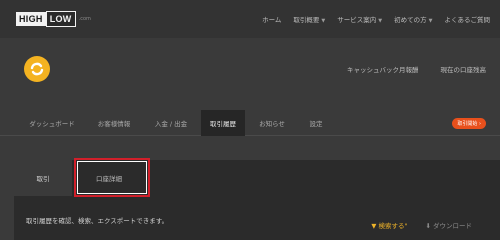  I want to click on tab-deposit-withdraw: 入金 / 出金, so click(171, 123).